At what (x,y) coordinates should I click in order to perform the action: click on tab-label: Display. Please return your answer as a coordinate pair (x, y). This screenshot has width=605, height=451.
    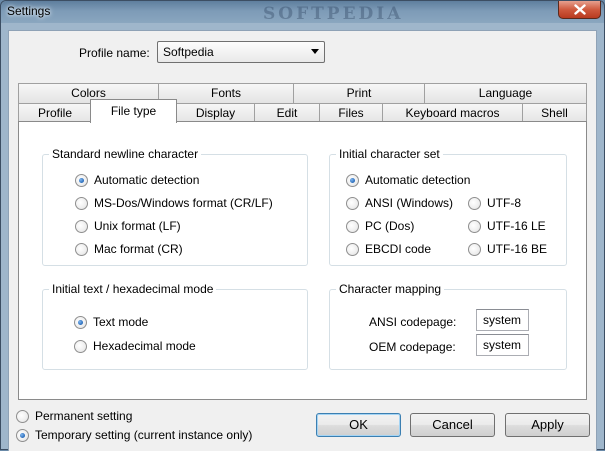
    Looking at the image, I should click on (215, 113).